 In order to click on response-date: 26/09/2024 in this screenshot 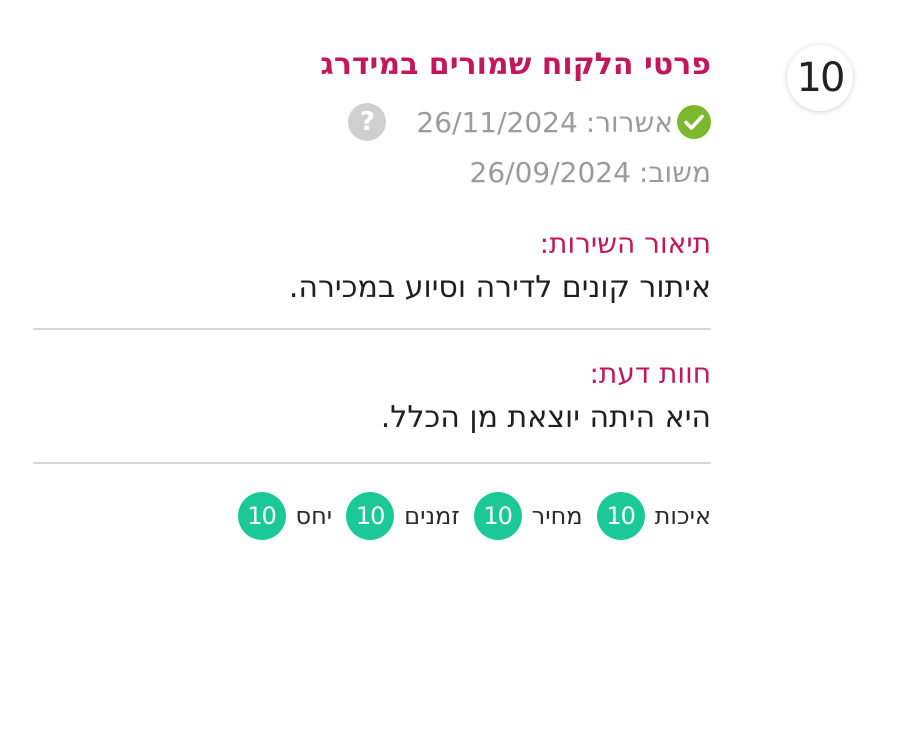, I will do `click(550, 172)`.